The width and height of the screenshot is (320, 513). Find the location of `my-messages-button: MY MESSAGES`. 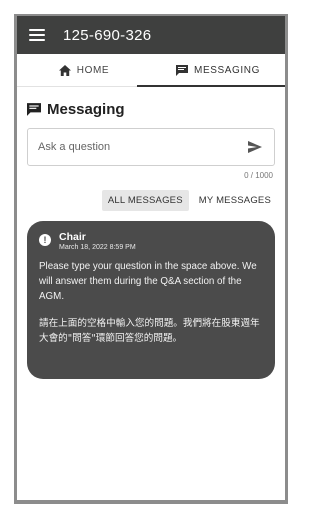

my-messages-button: MY MESSAGES is located at coordinates (235, 200).